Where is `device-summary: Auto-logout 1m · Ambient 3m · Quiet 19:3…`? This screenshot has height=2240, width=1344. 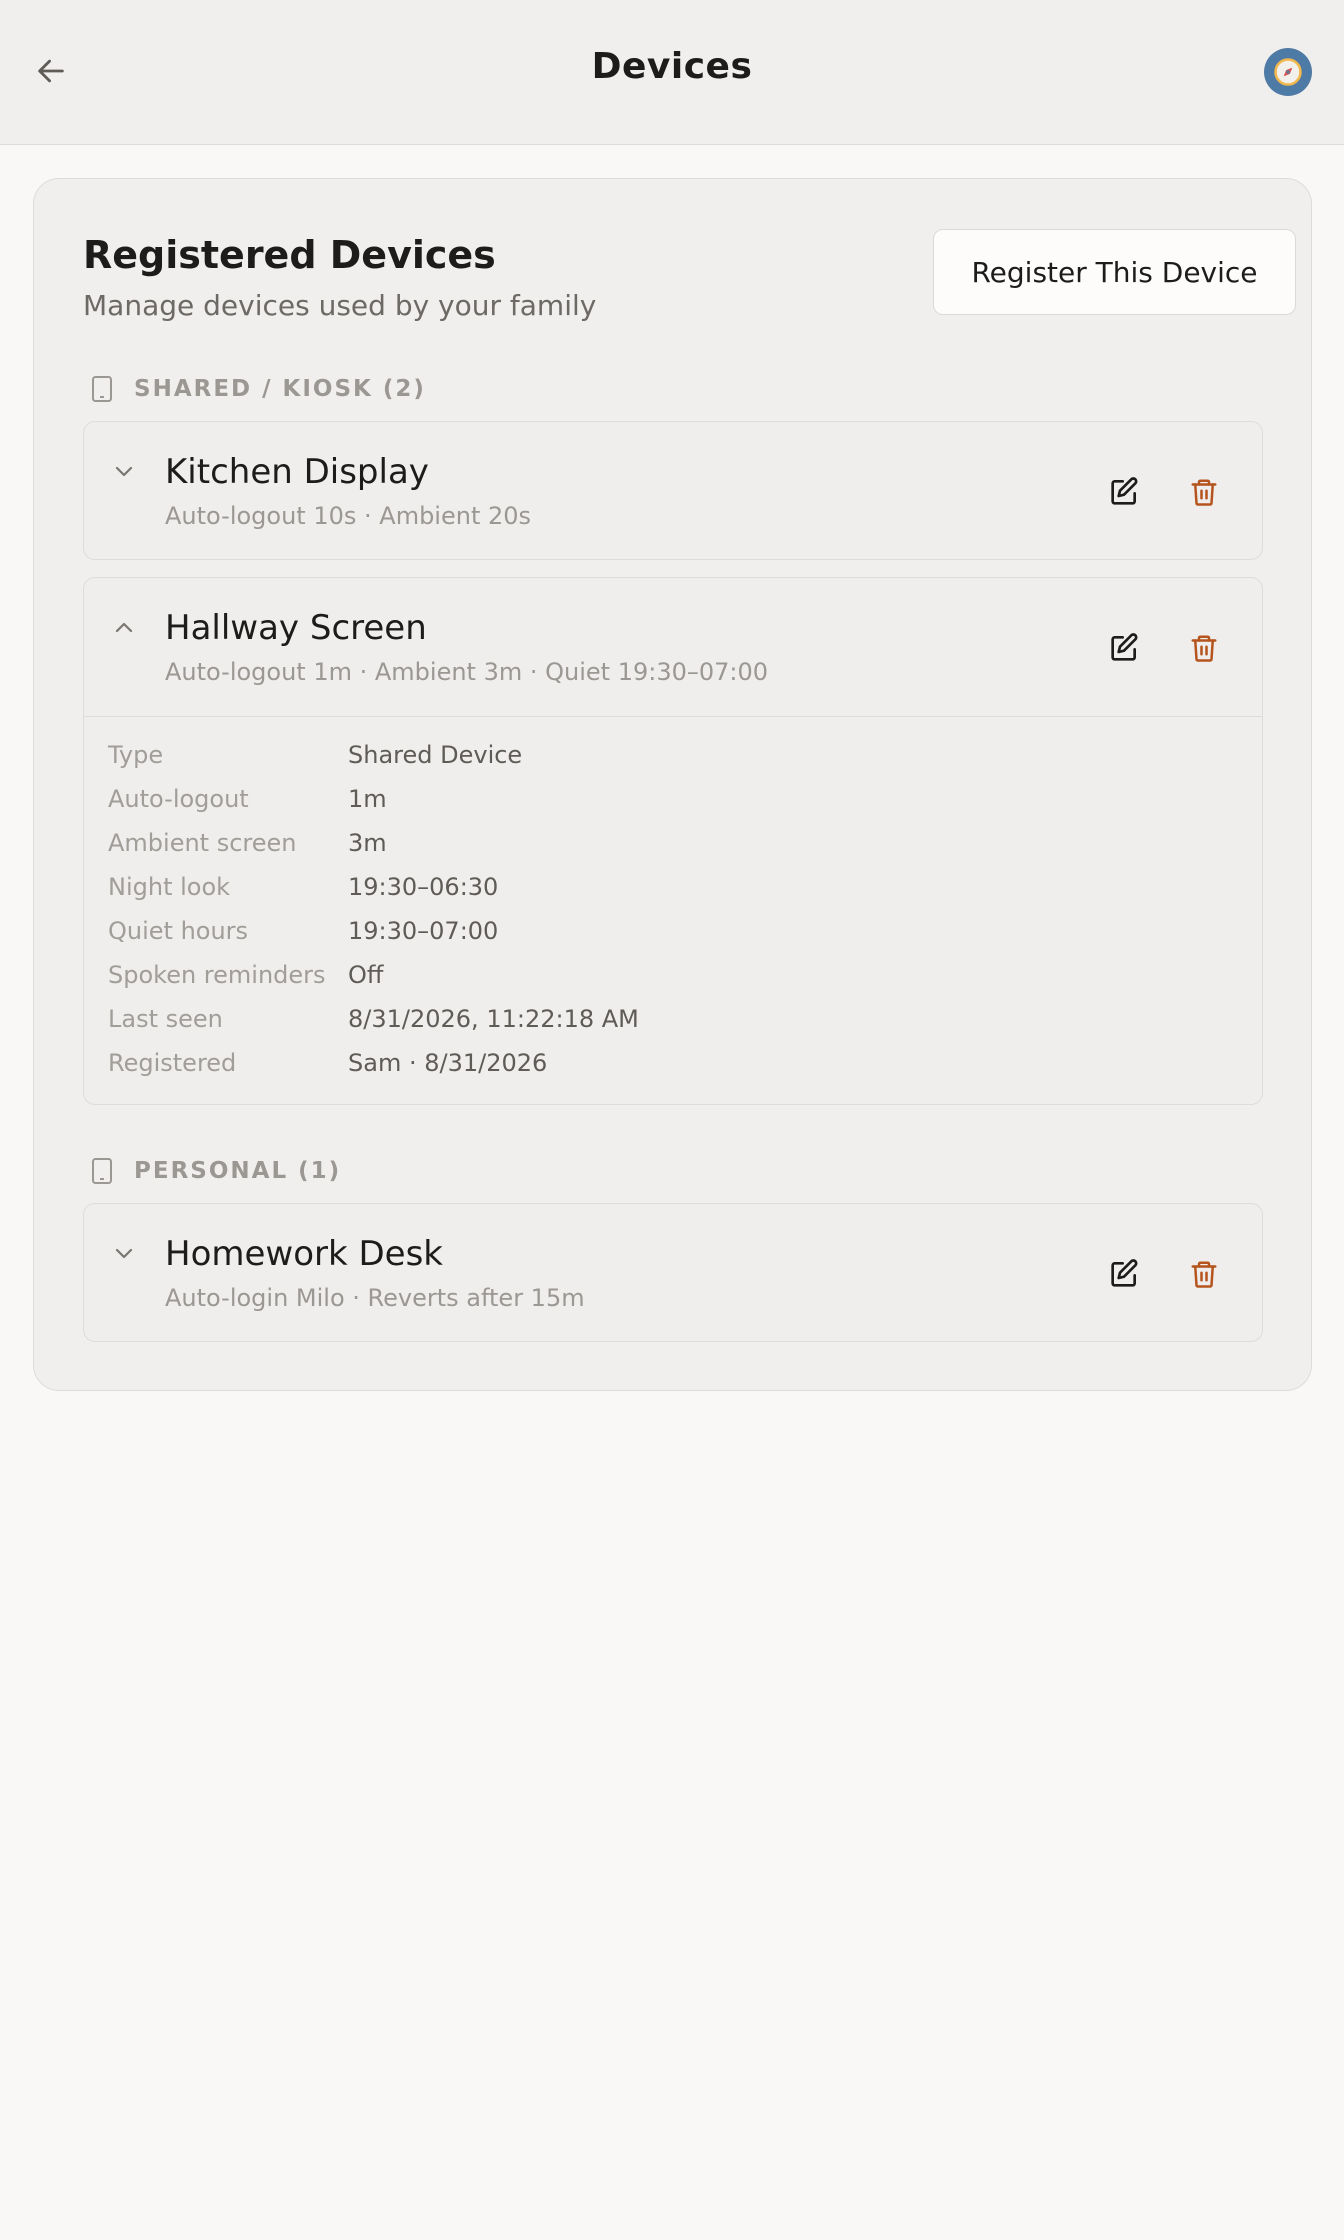 device-summary: Auto-logout 1m · Ambient 3m · Quiet 19:3… is located at coordinates (467, 672).